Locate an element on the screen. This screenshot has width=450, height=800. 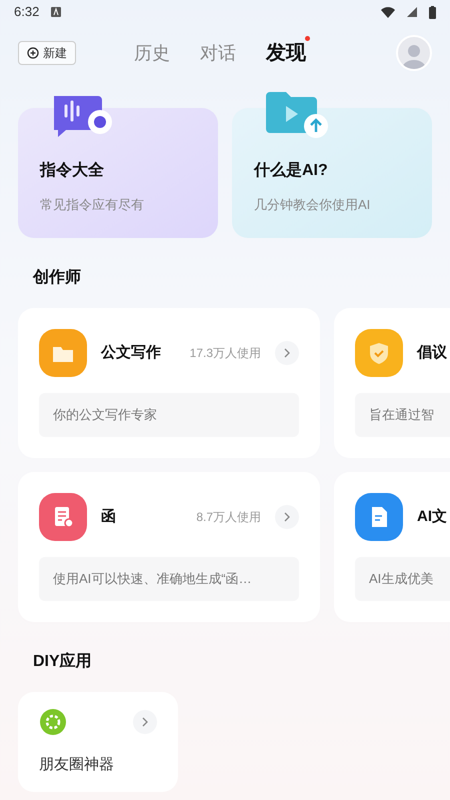
description-box: 你的公文写作专家 is located at coordinates (169, 415).